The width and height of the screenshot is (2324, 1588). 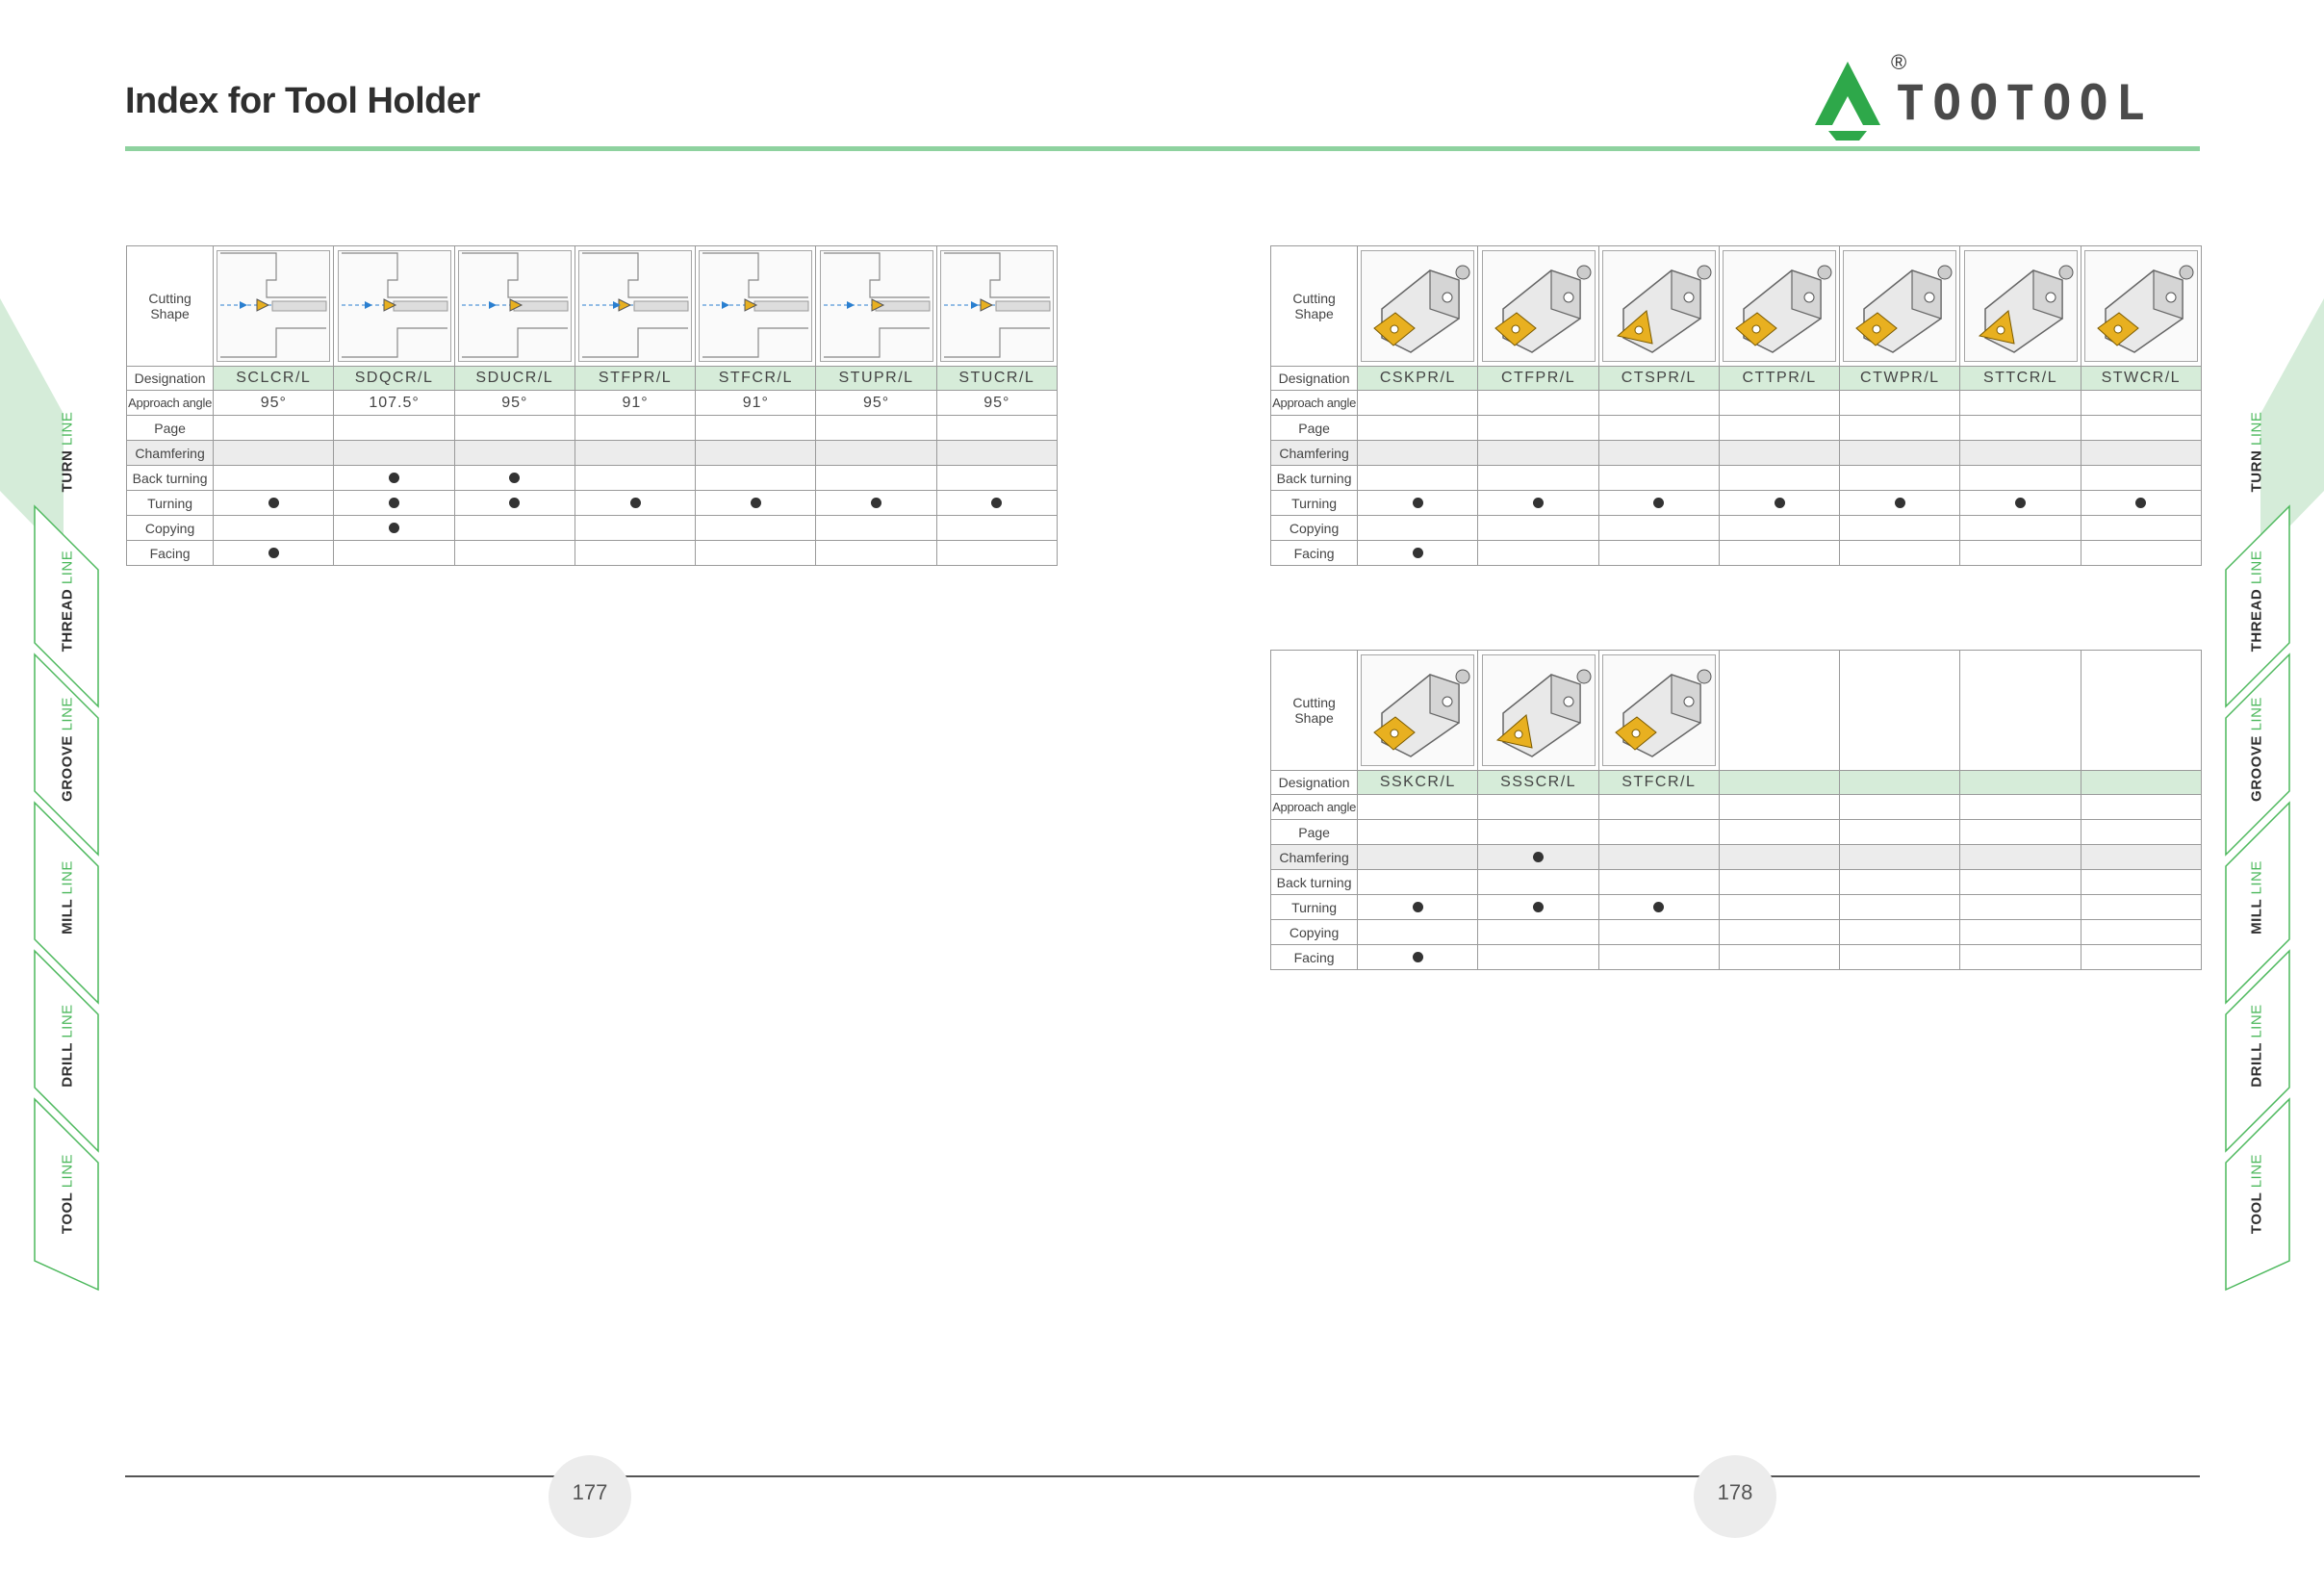 What do you see at coordinates (2257, 768) in the screenshot?
I see `side-tab-label-bold: GROOVE` at bounding box center [2257, 768].